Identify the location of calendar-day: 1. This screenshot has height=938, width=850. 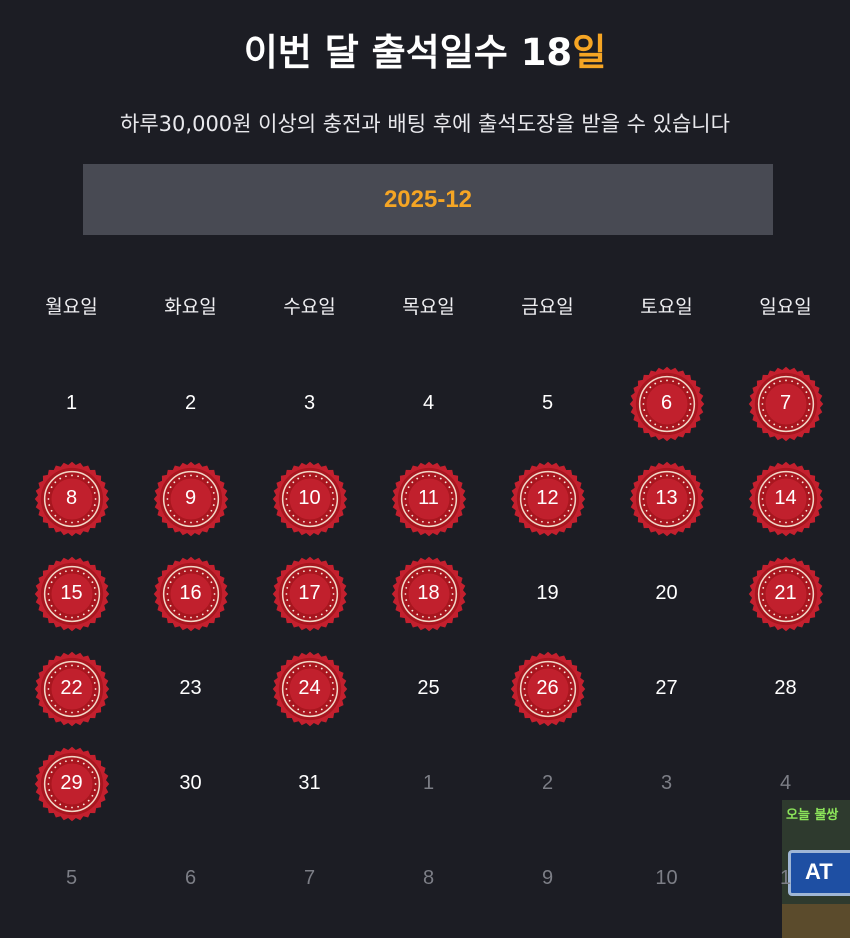
(71, 403).